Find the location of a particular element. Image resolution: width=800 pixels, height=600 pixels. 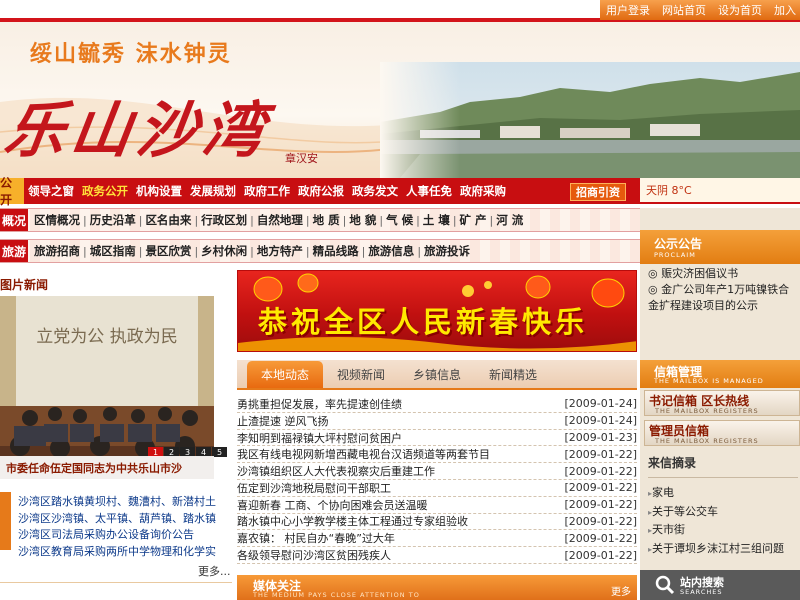

news-title: 各级领导慰问沙湾区贫困残疾人 is located at coordinates (314, 555).